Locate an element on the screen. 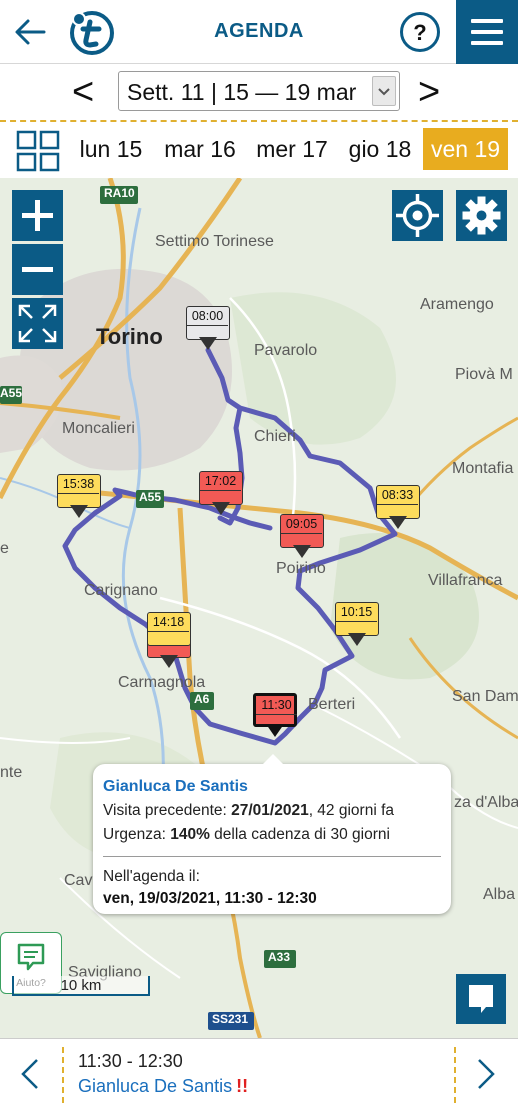 This screenshot has height=1107, width=518. marker-box: 08:33 is located at coordinates (398, 502).